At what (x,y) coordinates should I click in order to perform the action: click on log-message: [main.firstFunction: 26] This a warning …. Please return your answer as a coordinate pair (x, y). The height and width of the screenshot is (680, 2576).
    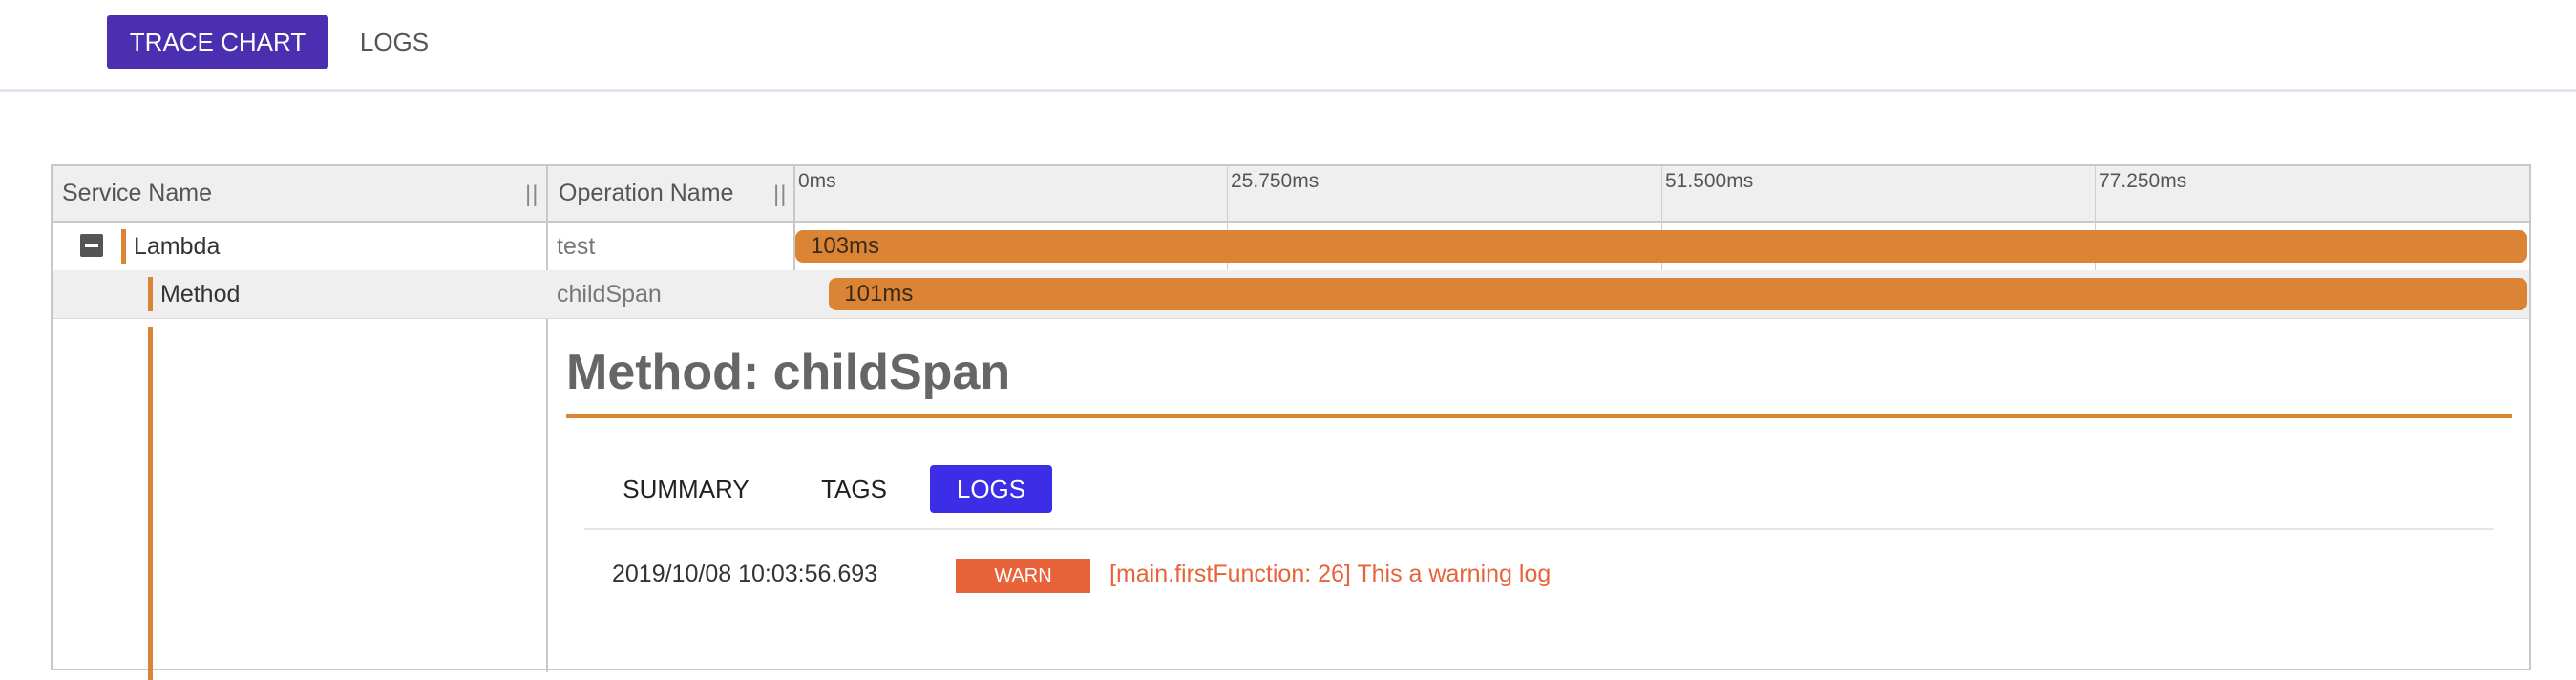
    Looking at the image, I should click on (1330, 574).